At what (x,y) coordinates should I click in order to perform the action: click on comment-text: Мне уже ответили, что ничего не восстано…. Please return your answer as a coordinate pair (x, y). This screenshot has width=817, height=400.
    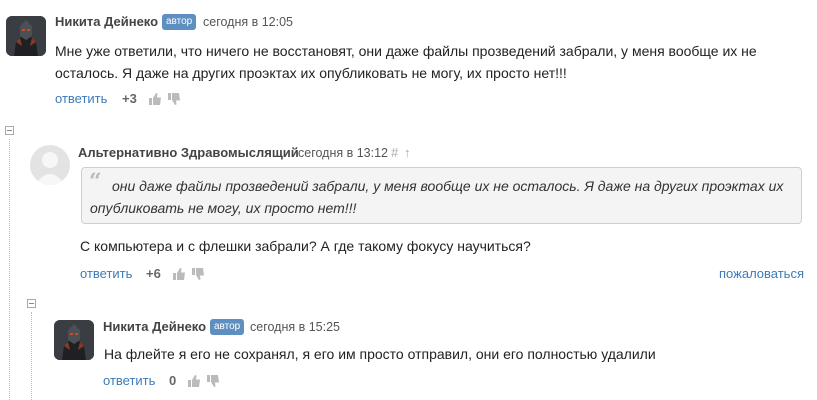
    Looking at the image, I should click on (406, 62).